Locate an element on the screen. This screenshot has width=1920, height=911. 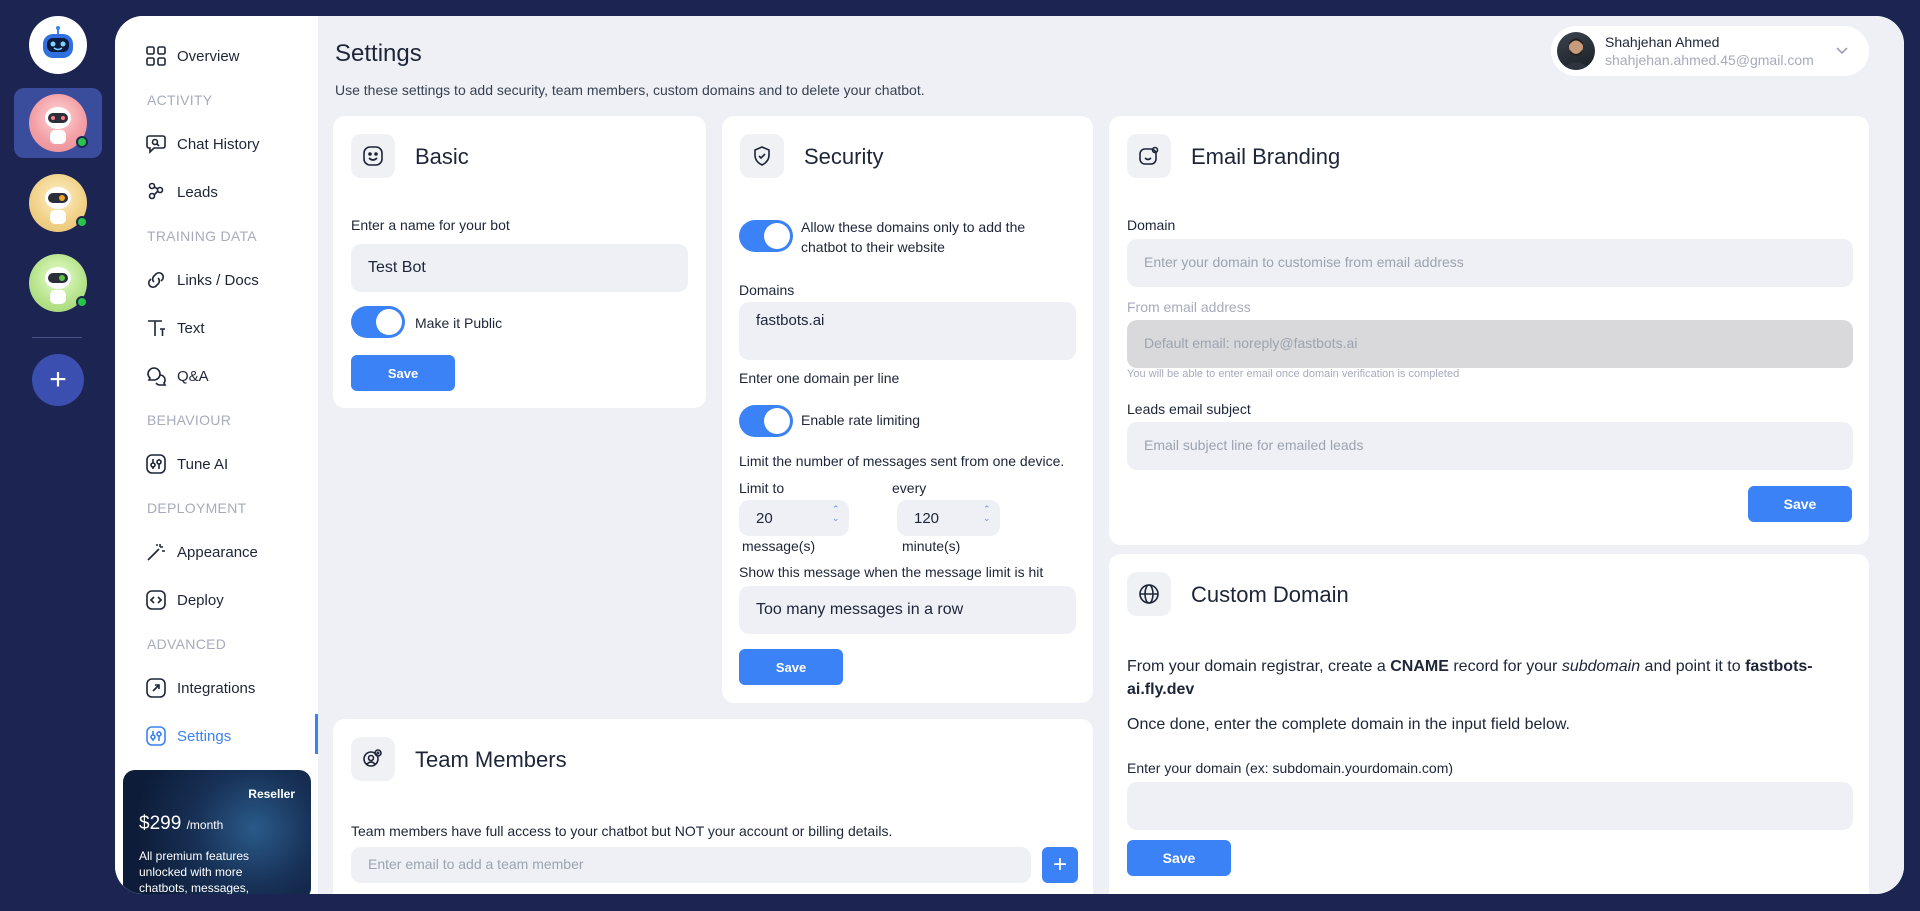
from-email-input is located at coordinates (1490, 344).